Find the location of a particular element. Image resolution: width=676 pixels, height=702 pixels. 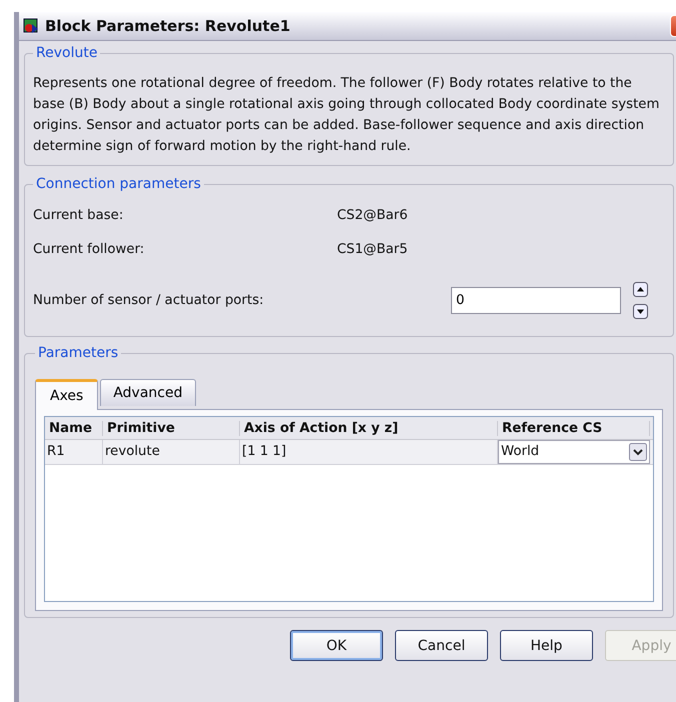

reference-dropdown: World is located at coordinates (574, 452).